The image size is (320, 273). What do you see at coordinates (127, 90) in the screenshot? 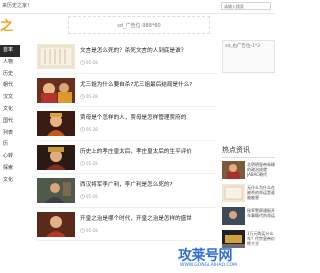
I see `article-item: 尤三姐为什么要自杀?尤三姐最后结局是什么? 05-28` at bounding box center [127, 90].